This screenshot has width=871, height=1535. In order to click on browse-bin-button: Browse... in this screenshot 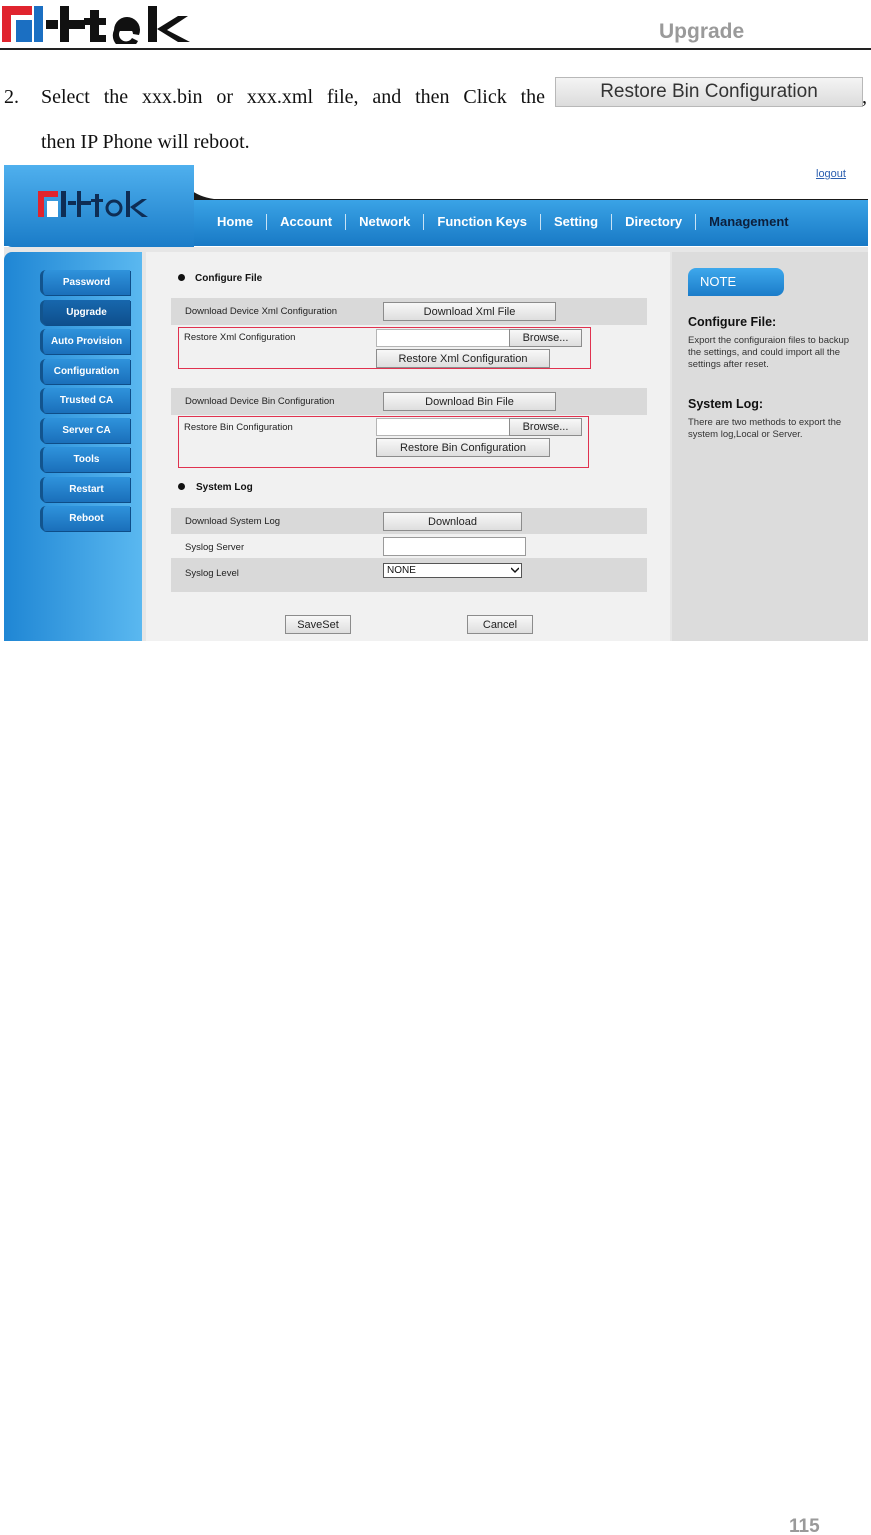, I will do `click(545, 427)`.